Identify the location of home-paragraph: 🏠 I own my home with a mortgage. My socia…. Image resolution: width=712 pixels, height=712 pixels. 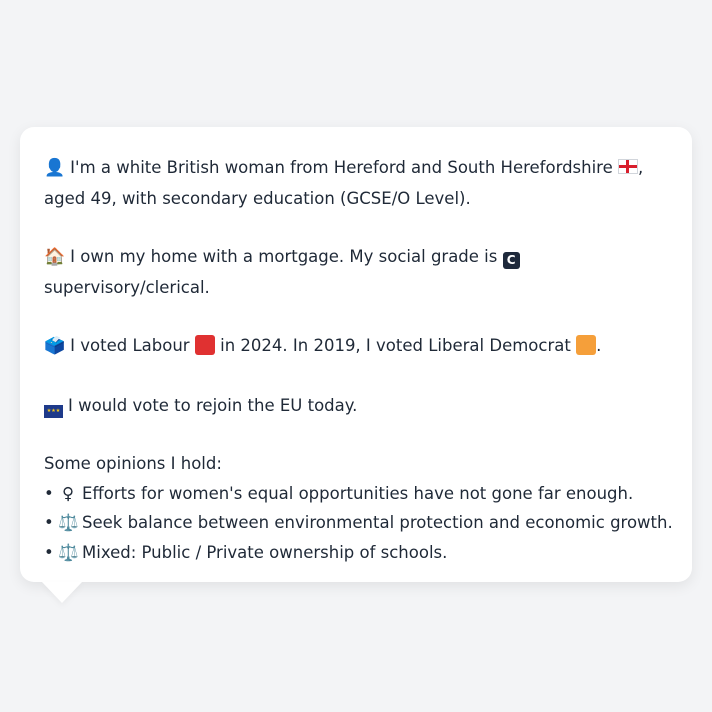
(356, 272).